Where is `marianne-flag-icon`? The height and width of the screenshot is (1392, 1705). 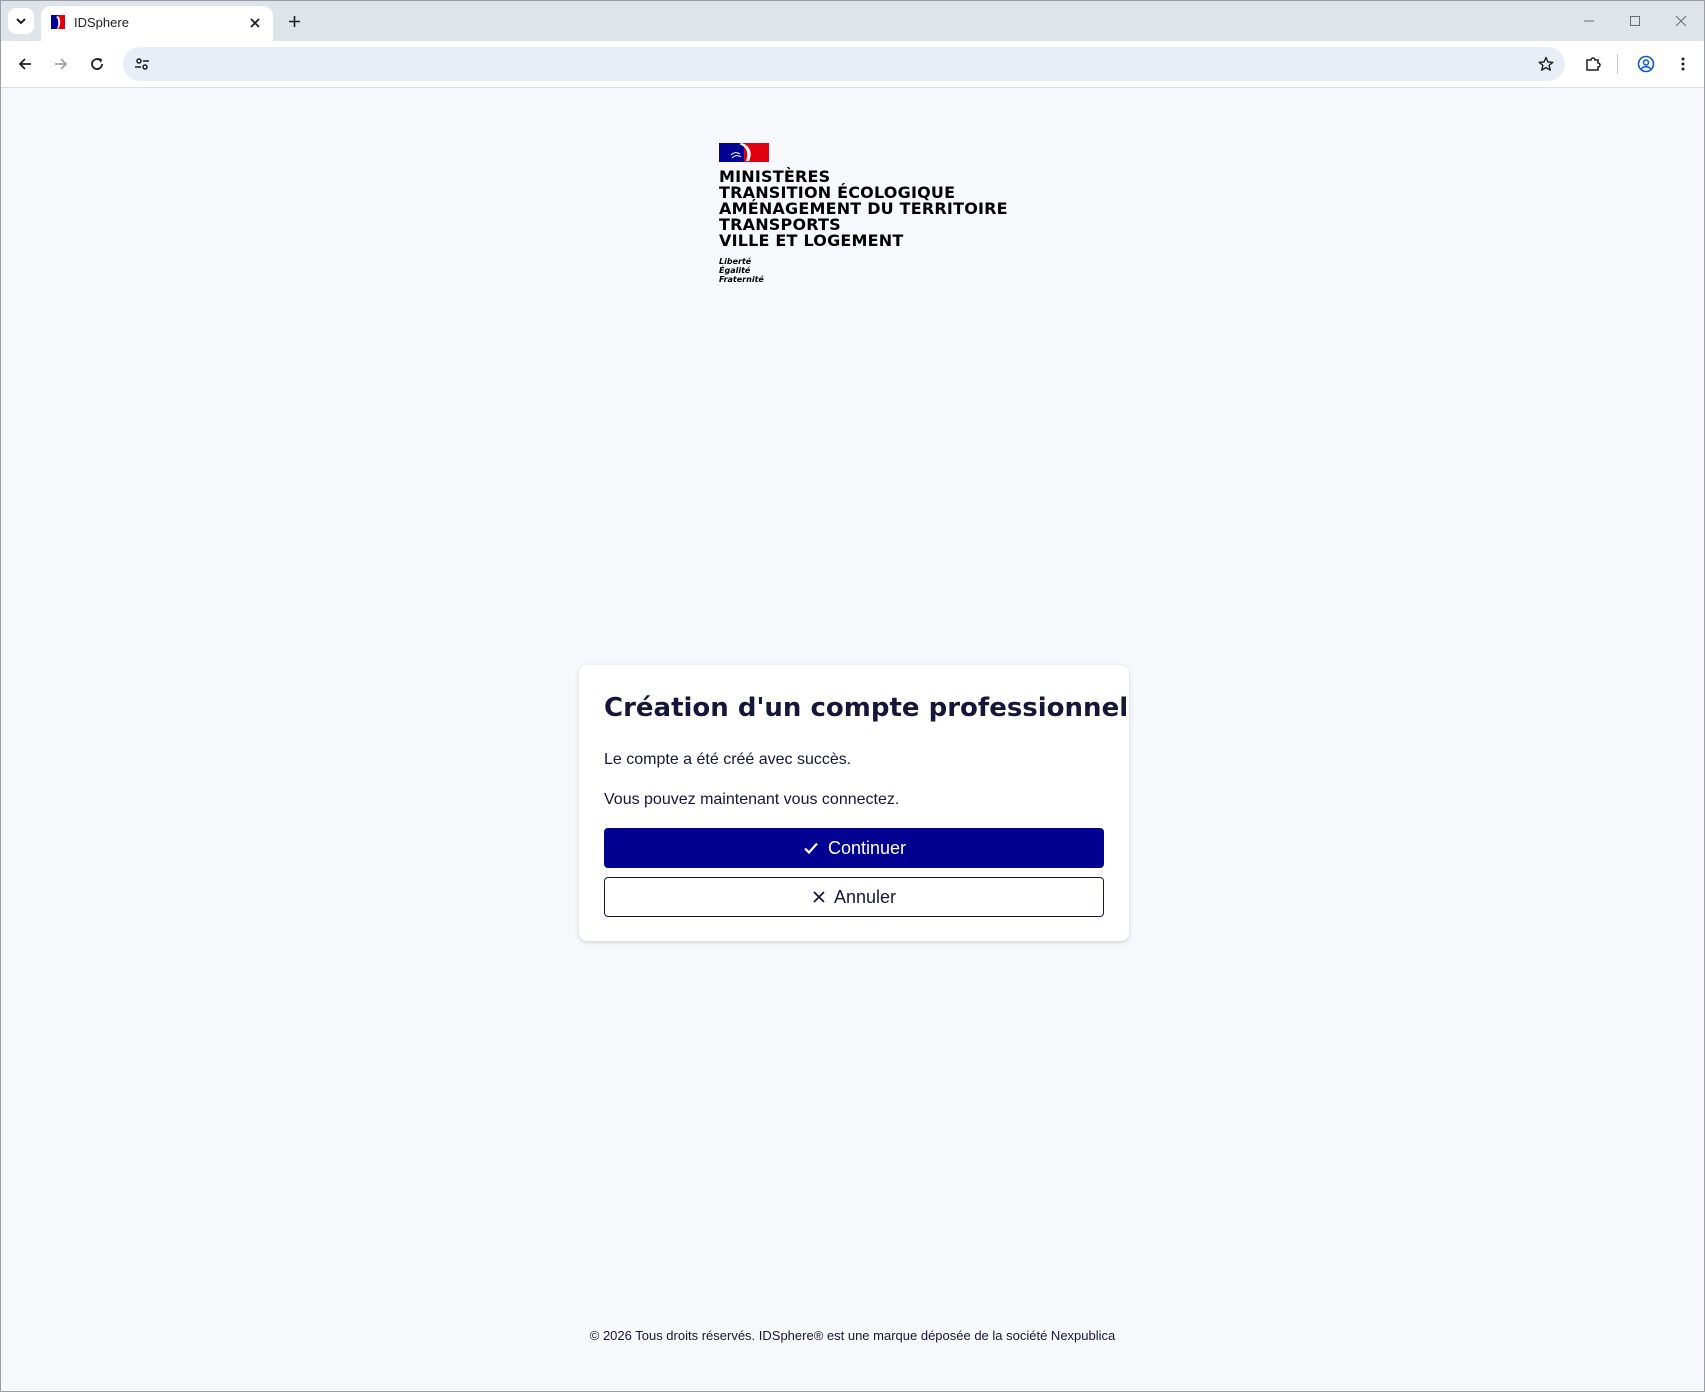 marianne-flag-icon is located at coordinates (744, 152).